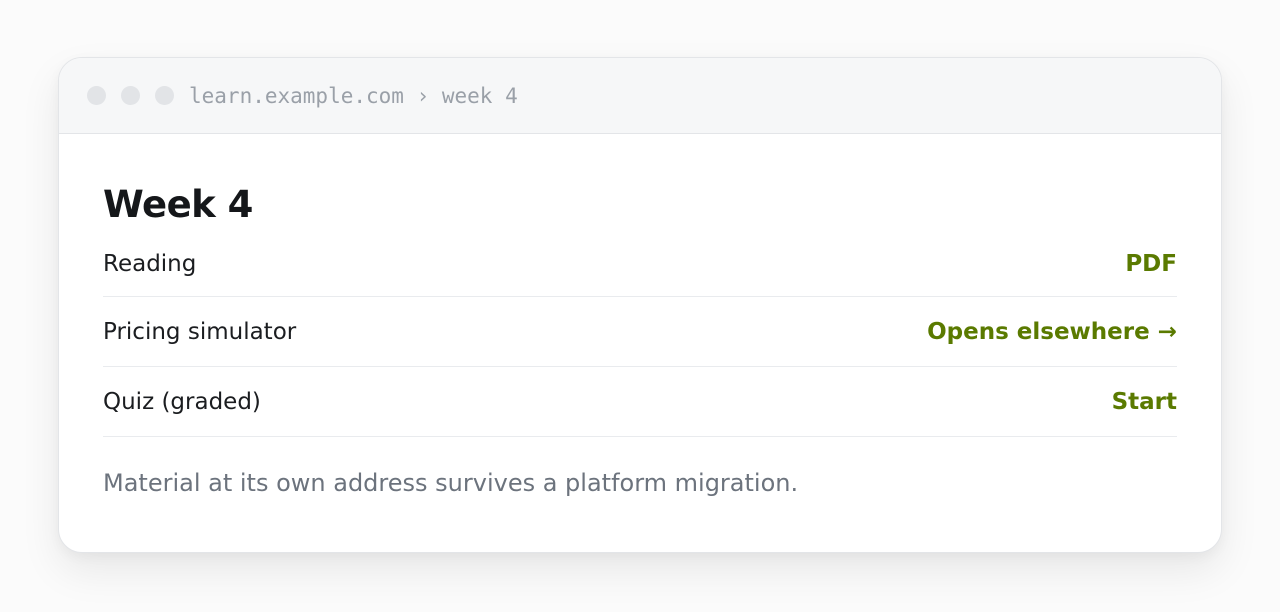 Image resolution: width=1280 pixels, height=612 pixels. What do you see at coordinates (178, 204) in the screenshot?
I see `page-title: Week 4` at bounding box center [178, 204].